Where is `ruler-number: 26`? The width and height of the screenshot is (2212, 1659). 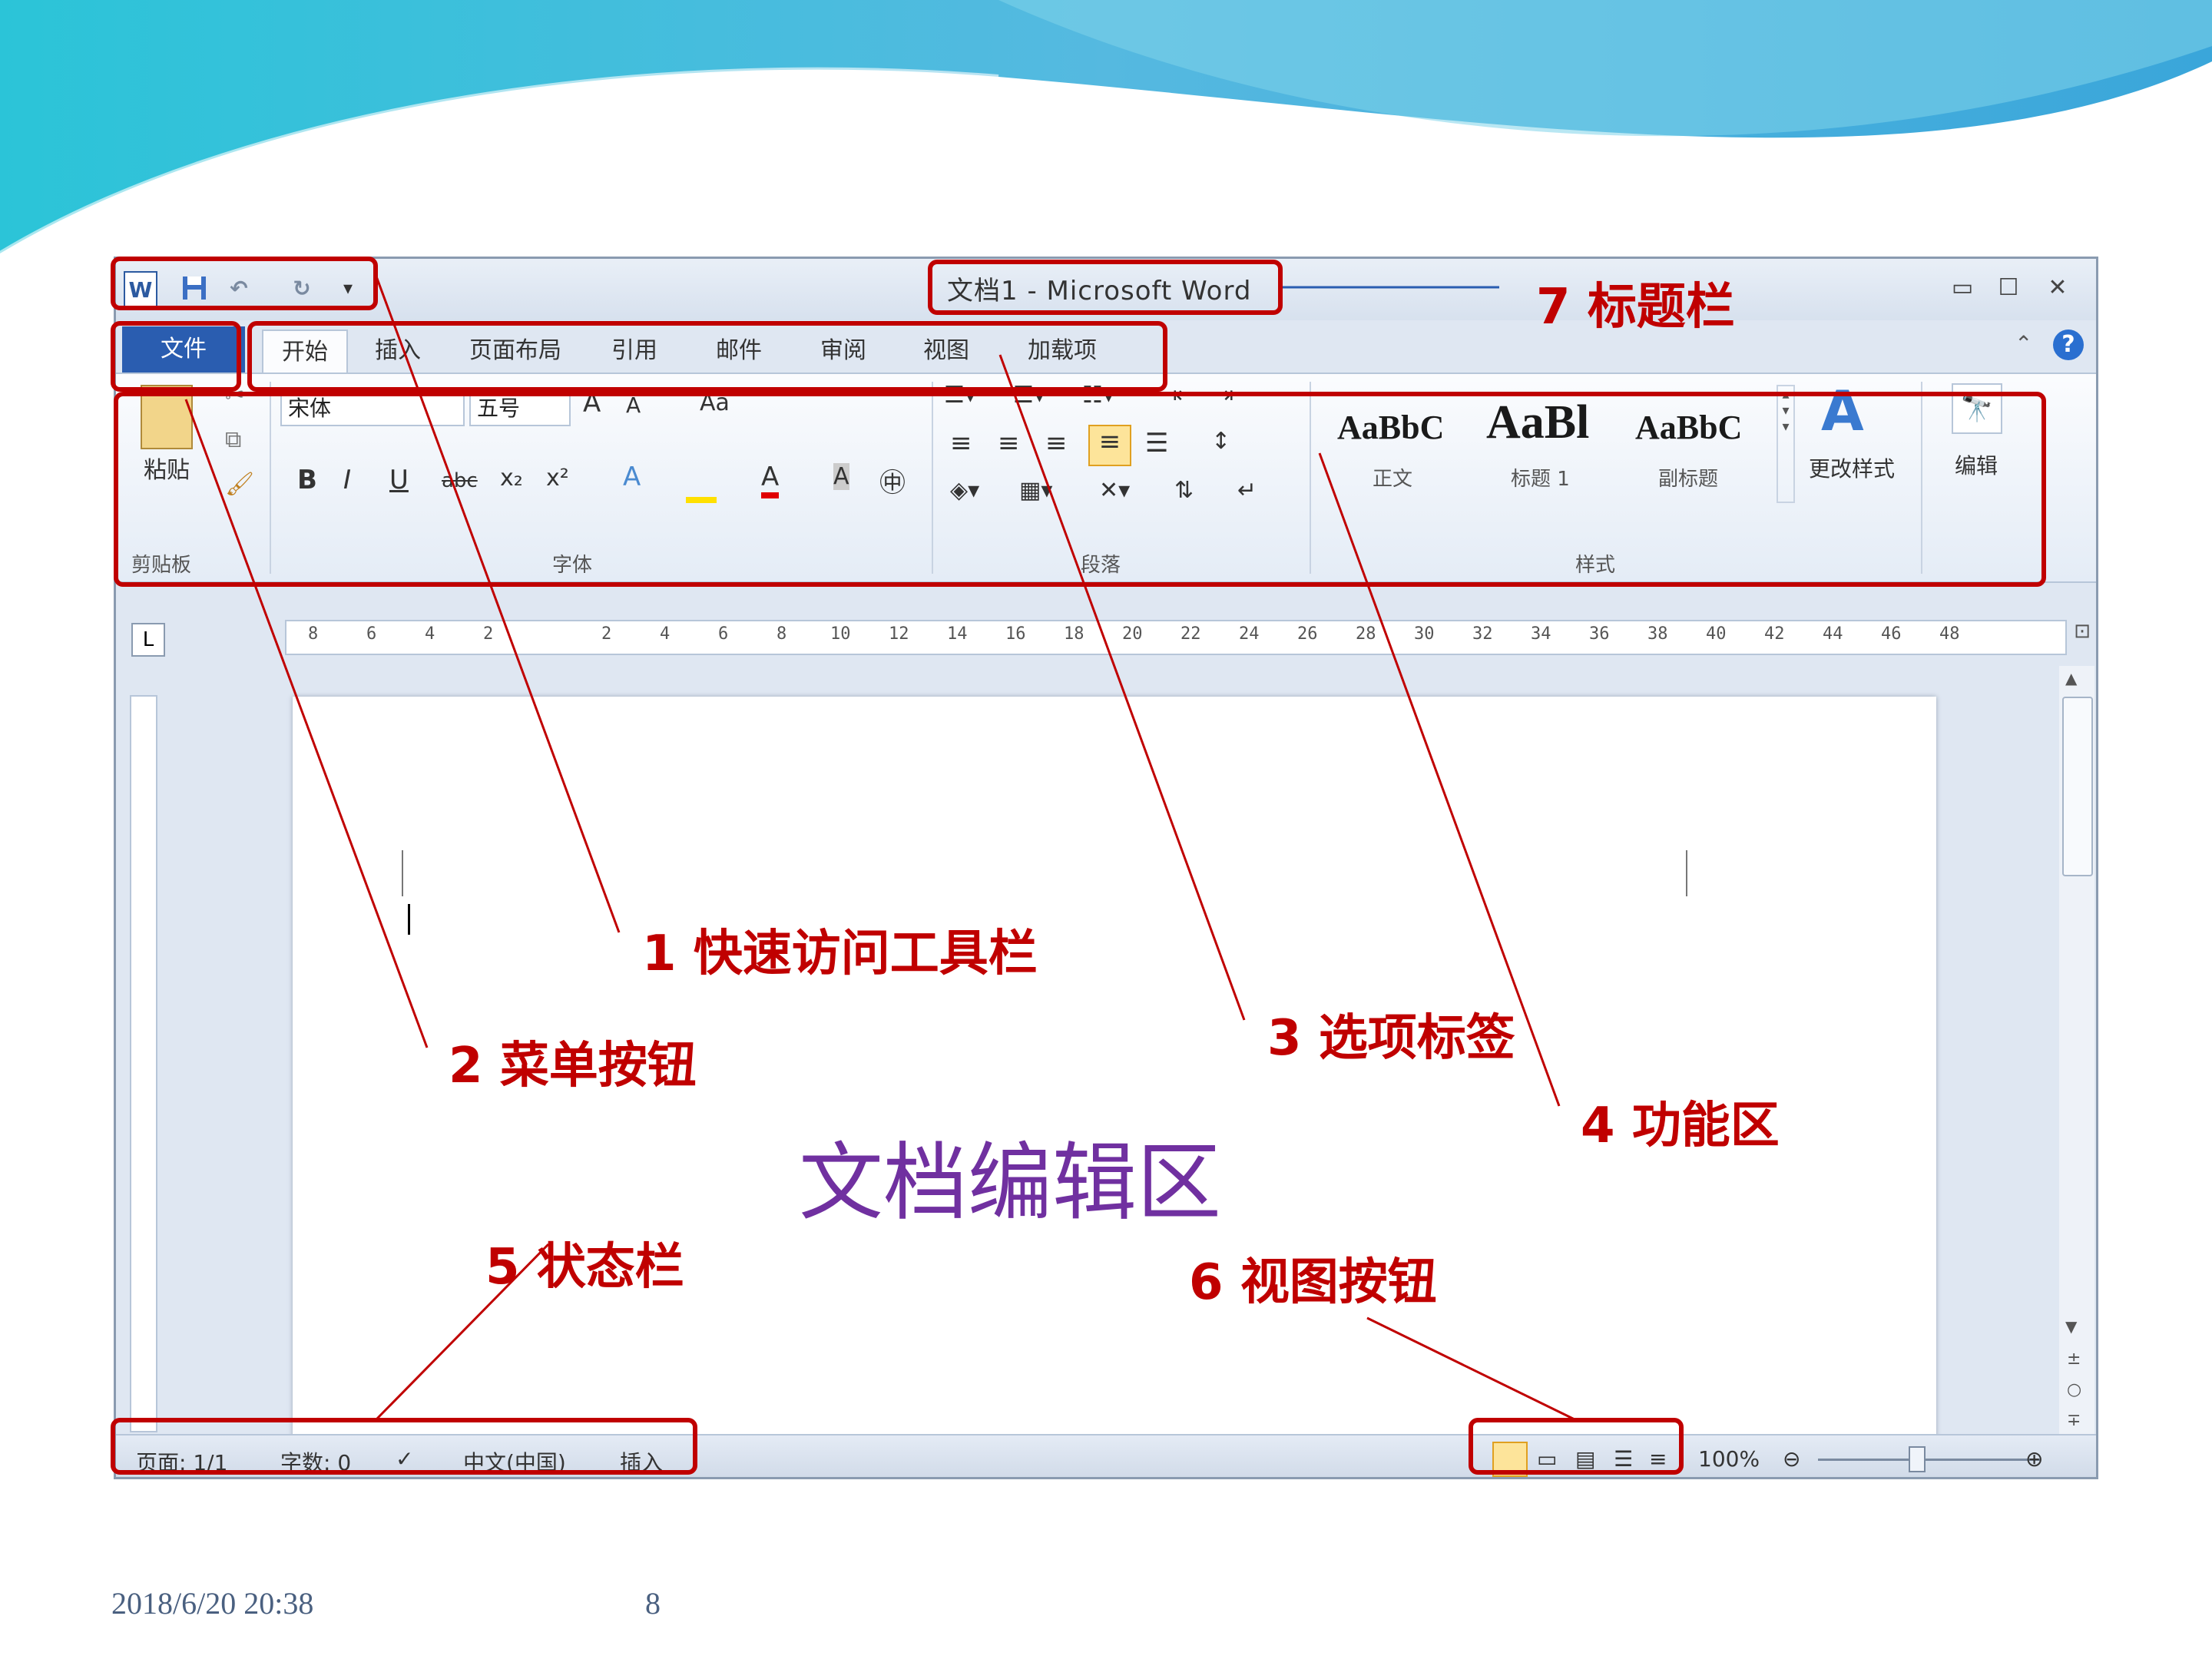
ruler-number: 26 is located at coordinates (1307, 634).